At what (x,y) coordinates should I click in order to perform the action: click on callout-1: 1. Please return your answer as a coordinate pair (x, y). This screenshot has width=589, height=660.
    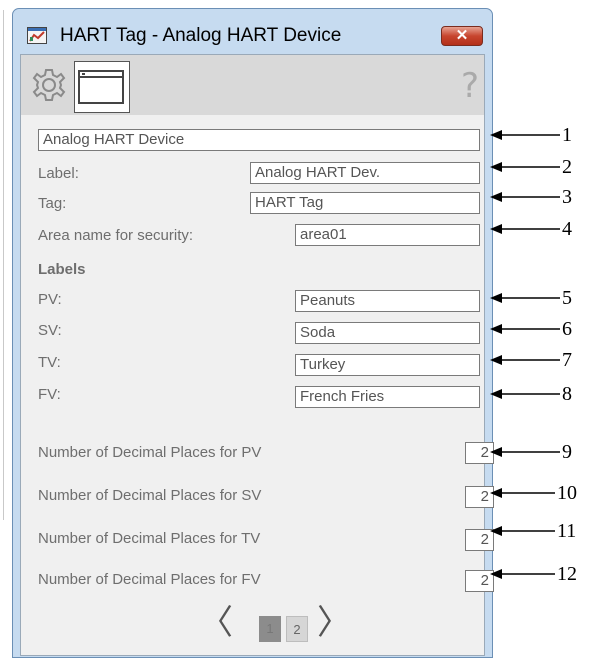
    Looking at the image, I should click on (567, 135).